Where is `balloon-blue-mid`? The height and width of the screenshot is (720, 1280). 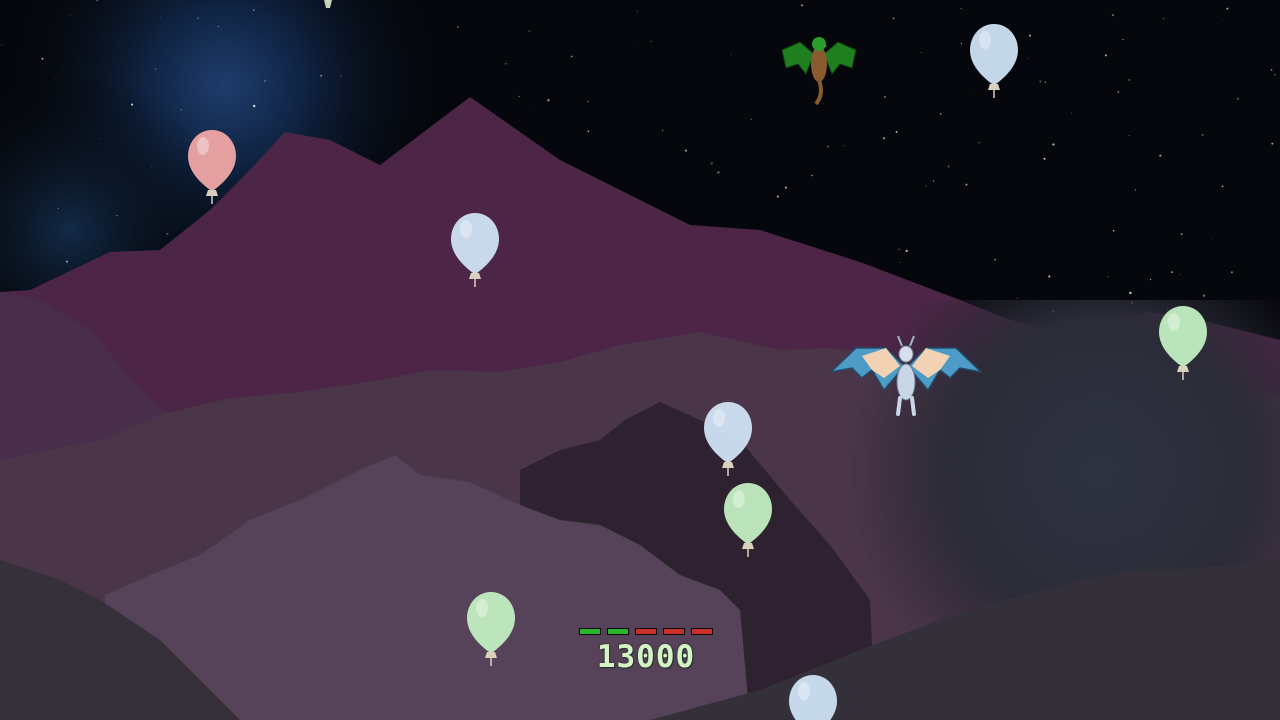 balloon-blue-mid is located at coordinates (475, 249).